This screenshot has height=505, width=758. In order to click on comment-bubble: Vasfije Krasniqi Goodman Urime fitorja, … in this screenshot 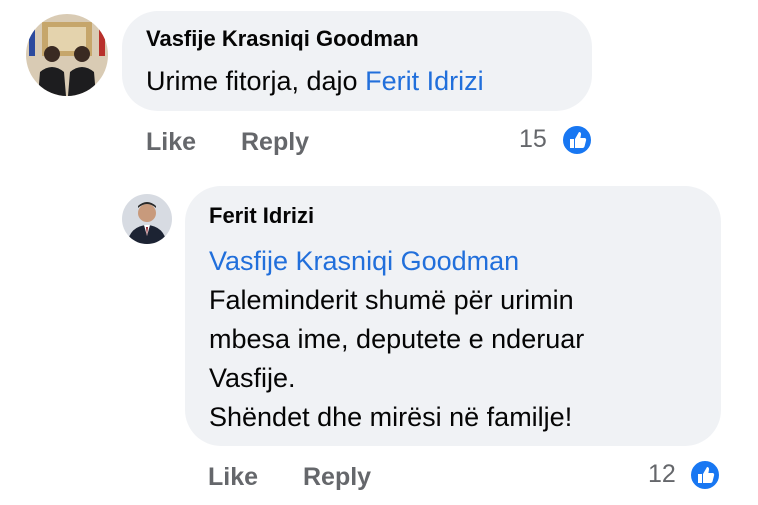, I will do `click(357, 61)`.